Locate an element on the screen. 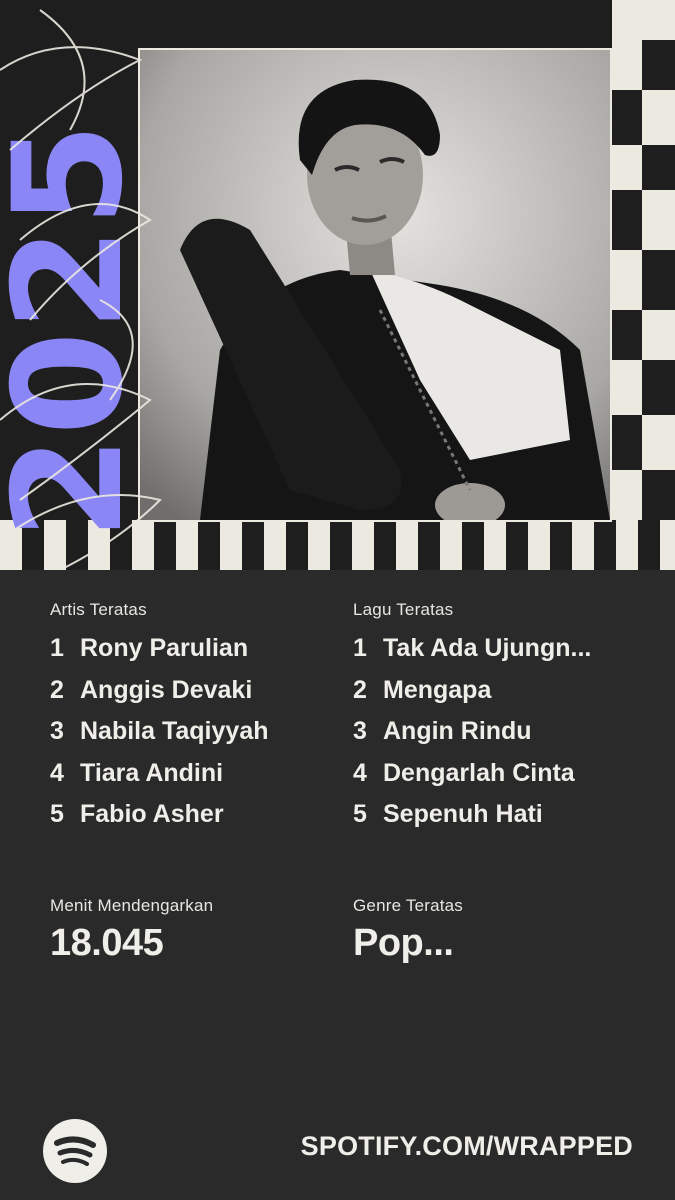 This screenshot has width=675, height=1200. year-2025-graphic: 2025 is located at coordinates (70, 331).